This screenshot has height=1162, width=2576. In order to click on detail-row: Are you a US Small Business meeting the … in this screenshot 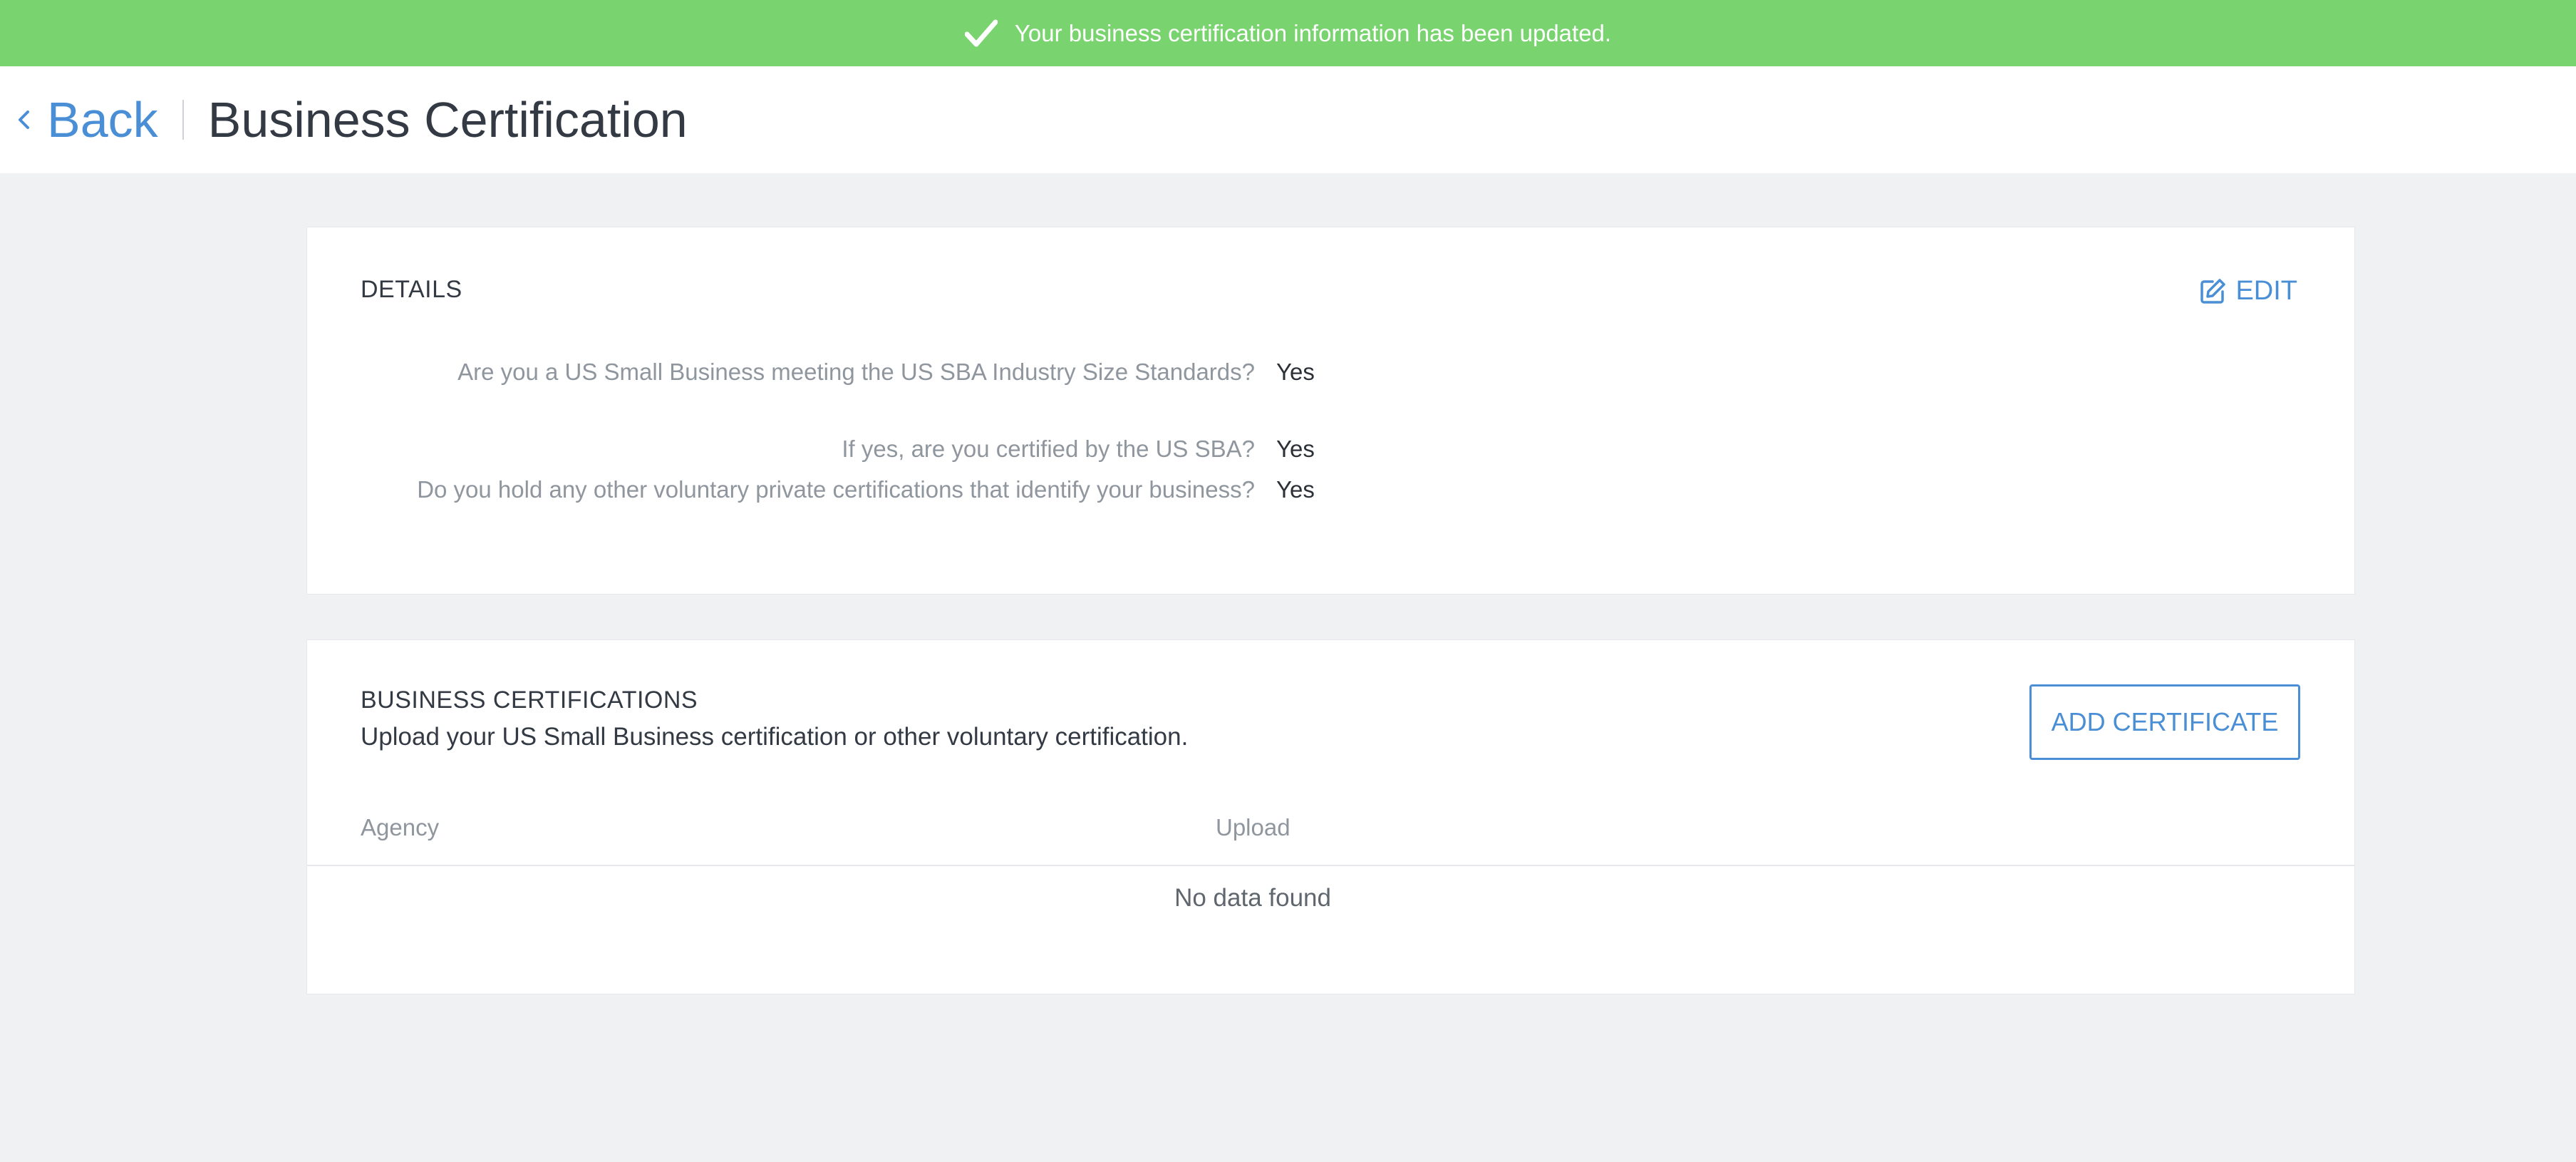, I will do `click(1330, 372)`.